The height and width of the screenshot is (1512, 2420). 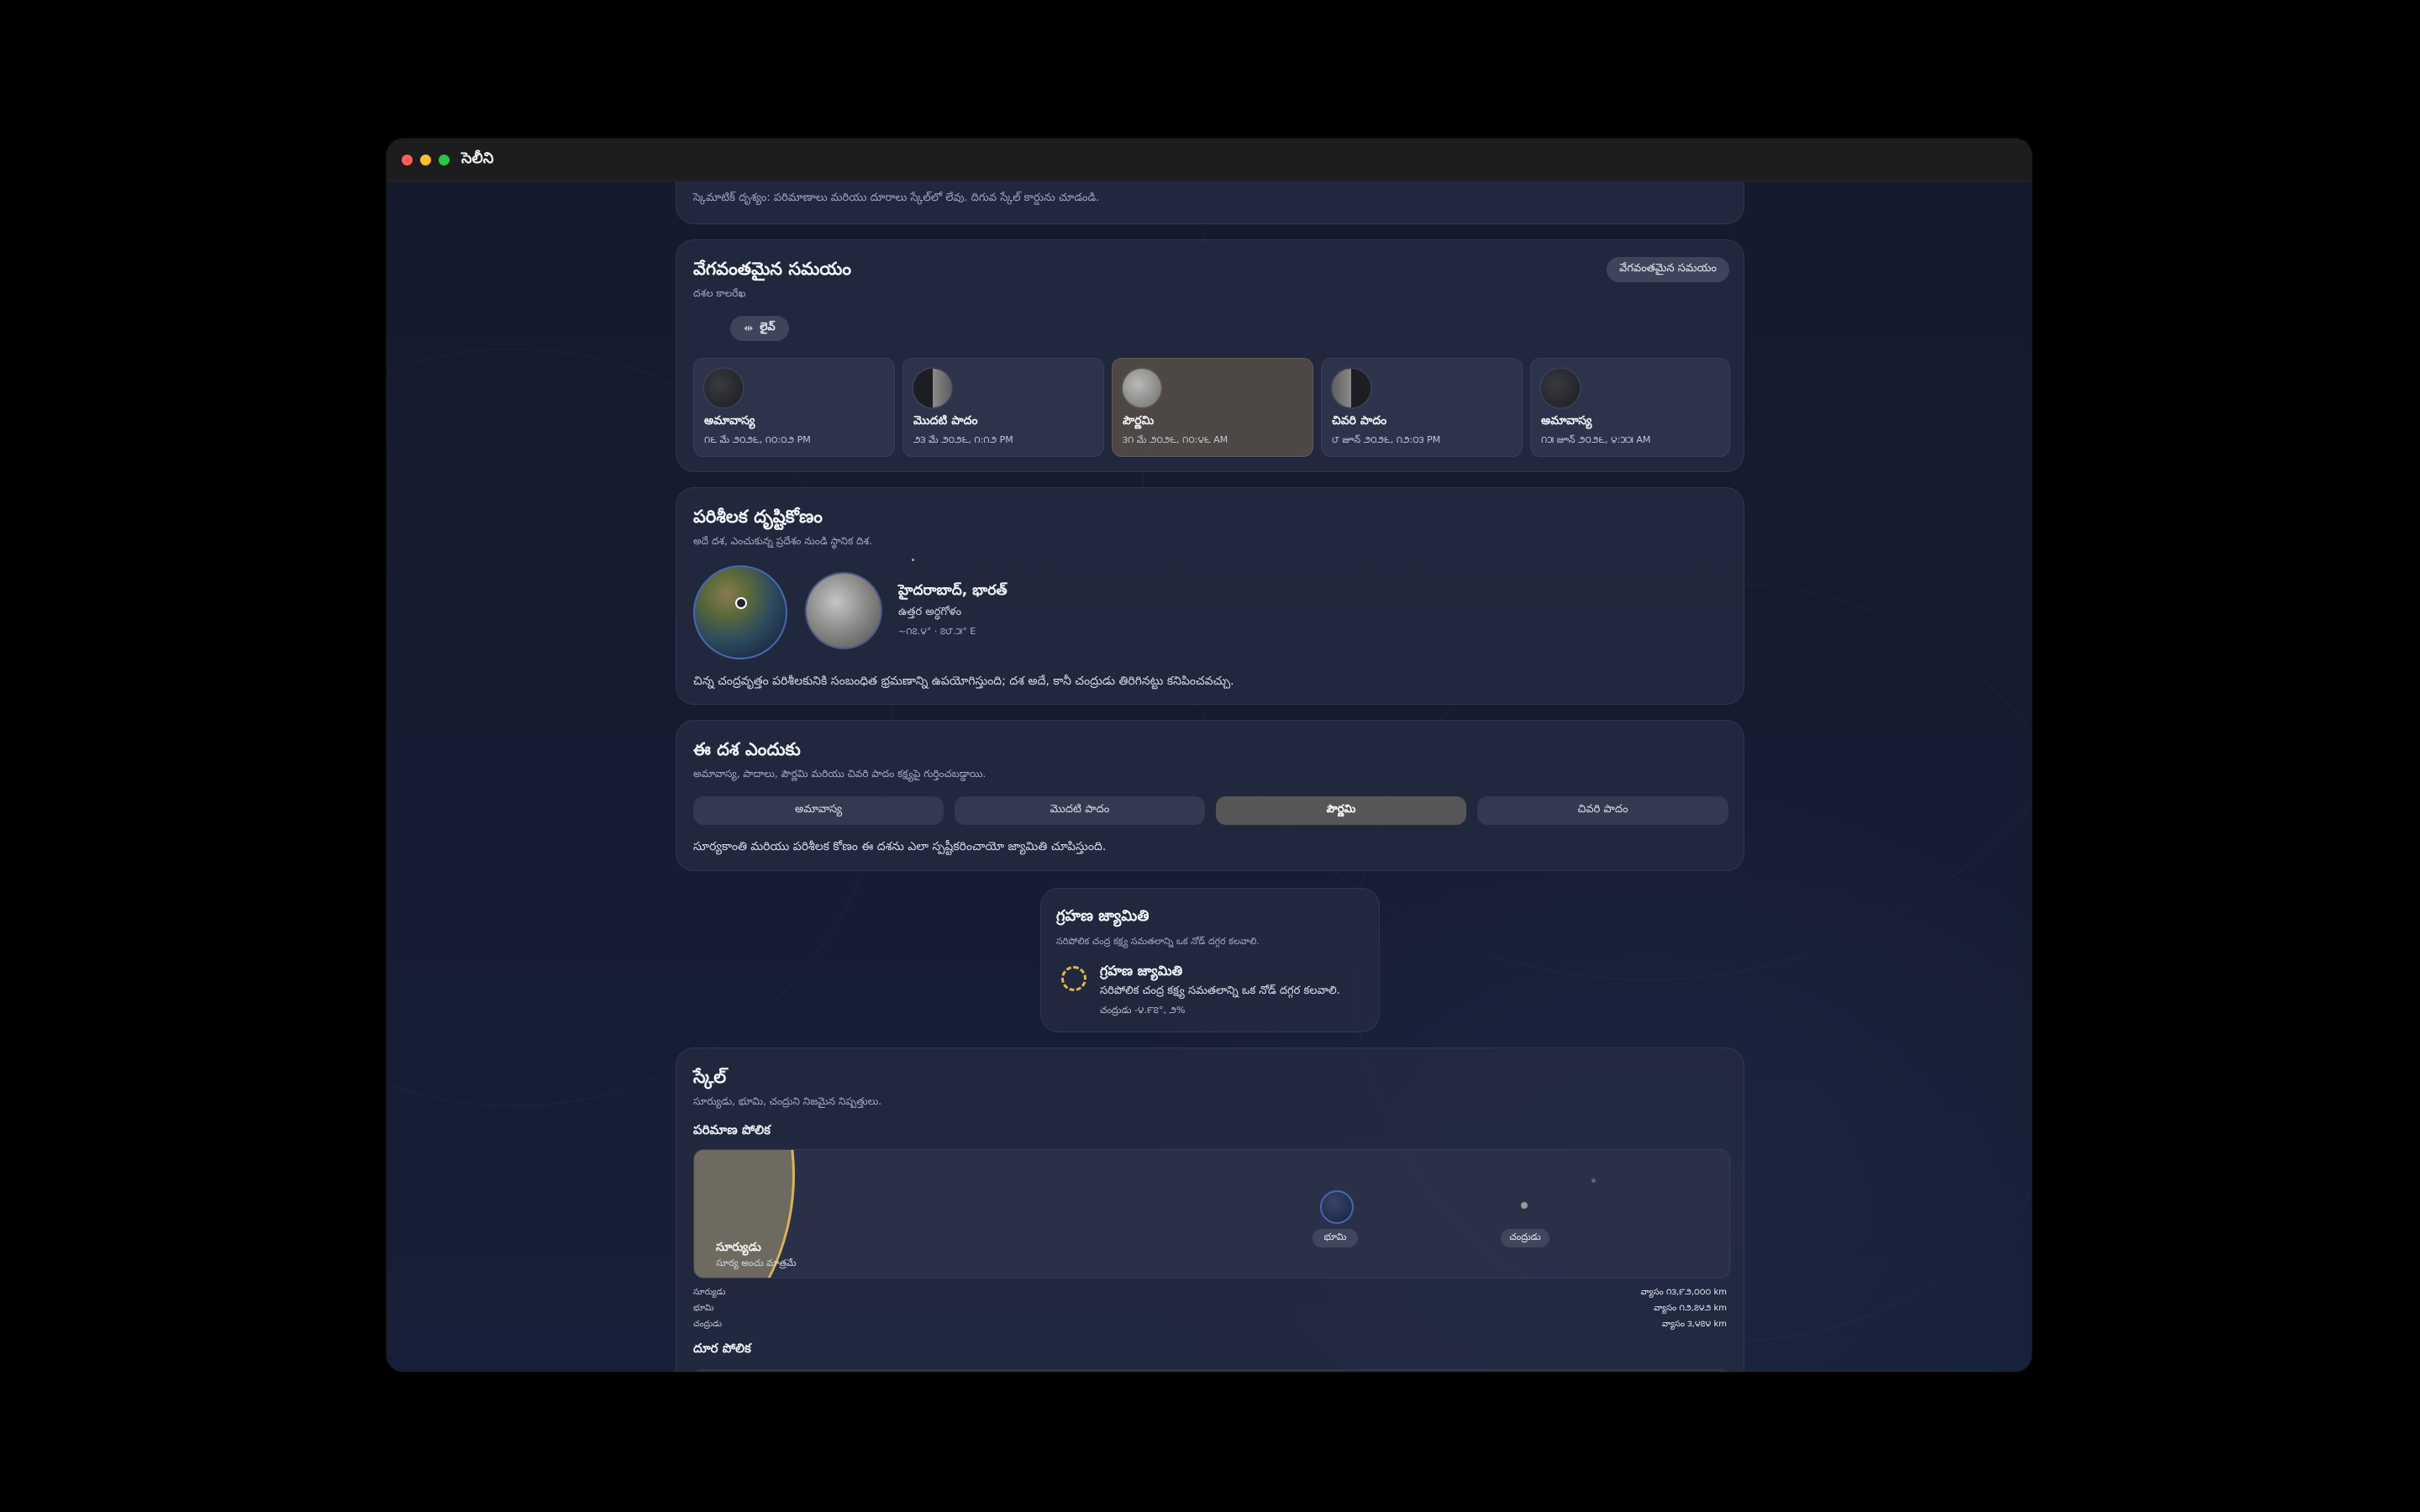 What do you see at coordinates (709, 1292) in the screenshot?
I see `sun-row-name: సూర్యుడు` at bounding box center [709, 1292].